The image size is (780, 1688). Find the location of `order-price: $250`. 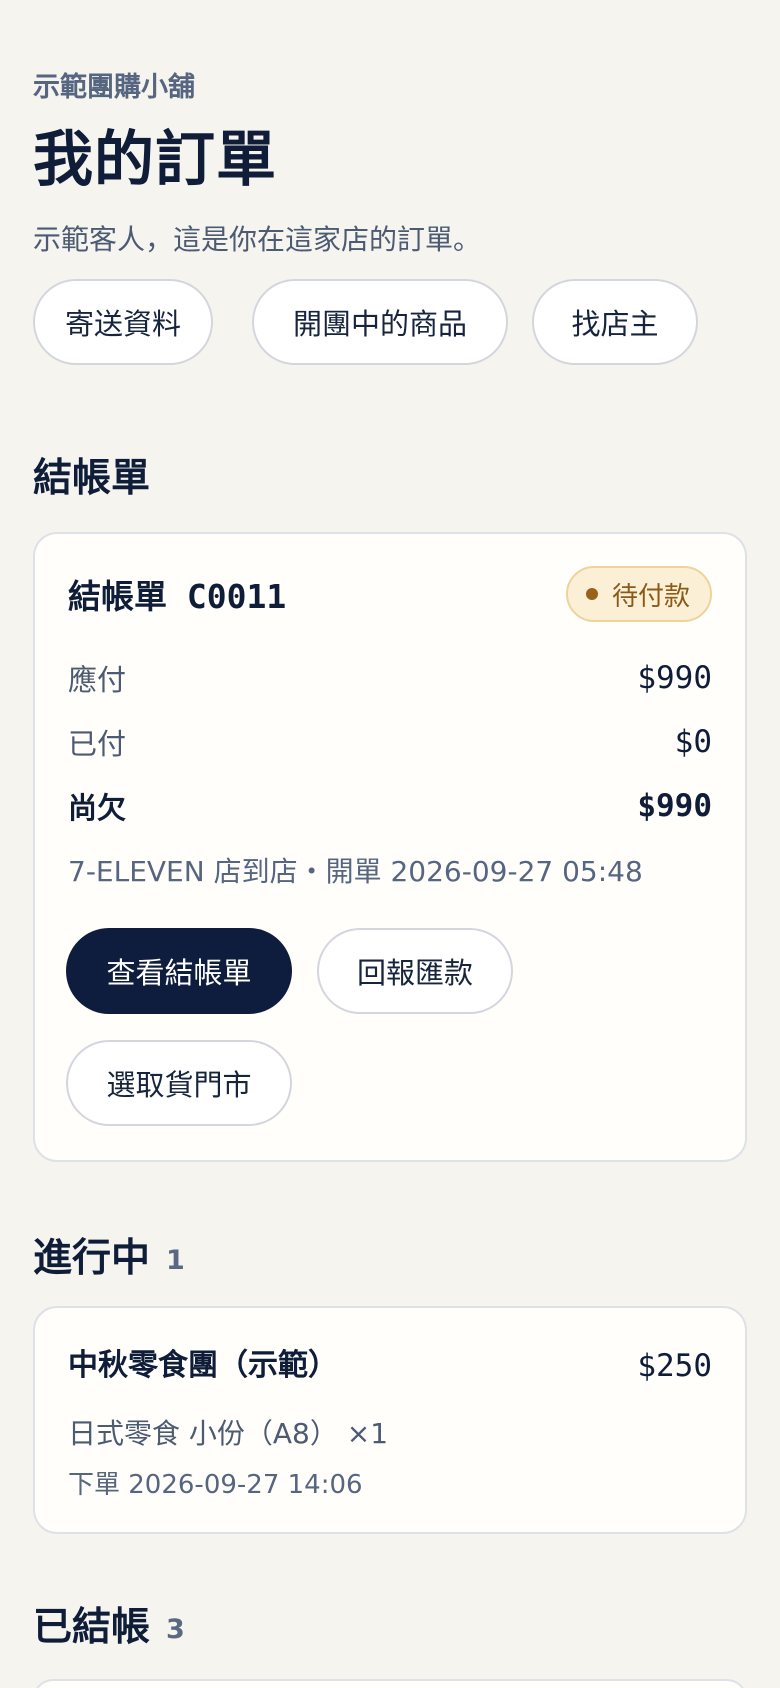

order-price: $250 is located at coordinates (674, 1366).